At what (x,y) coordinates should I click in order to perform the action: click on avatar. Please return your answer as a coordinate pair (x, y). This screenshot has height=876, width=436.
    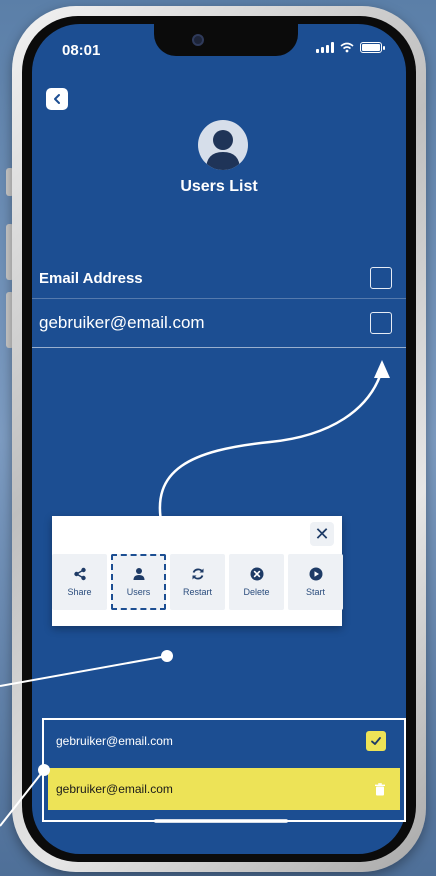
    Looking at the image, I should click on (223, 145).